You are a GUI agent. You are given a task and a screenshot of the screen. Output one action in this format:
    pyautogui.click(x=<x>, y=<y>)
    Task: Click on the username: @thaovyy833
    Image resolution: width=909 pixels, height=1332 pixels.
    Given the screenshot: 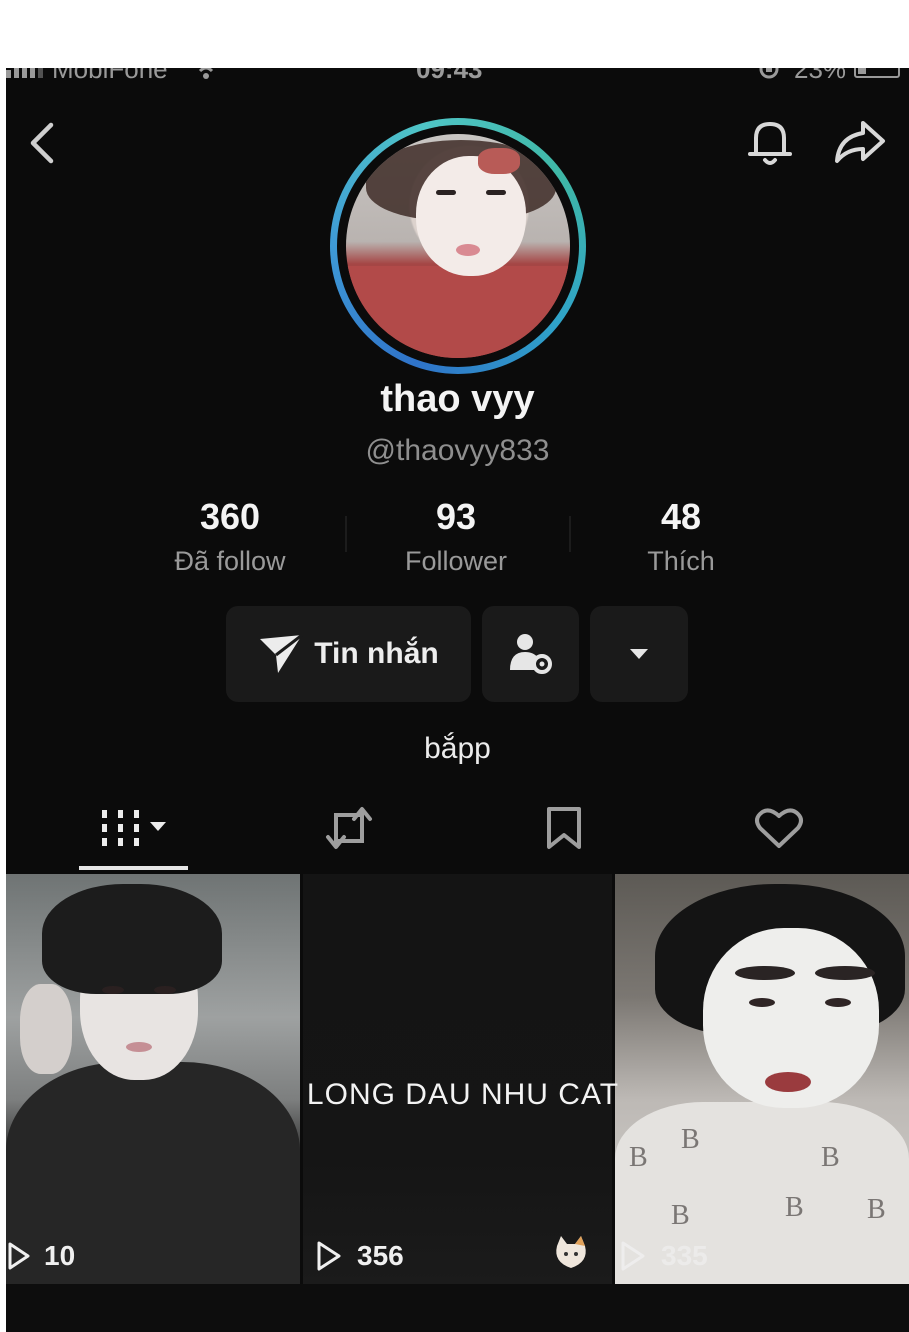 What is the action you would take?
    pyautogui.click(x=457, y=450)
    